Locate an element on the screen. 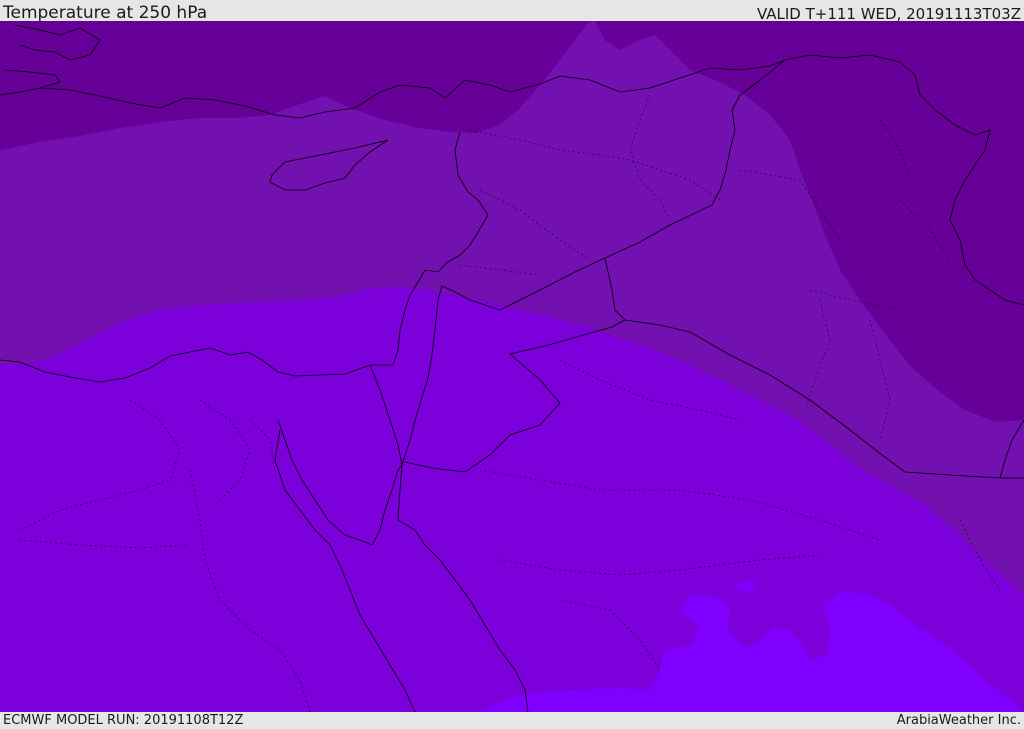 Image resolution: width=1024 pixels, height=729 pixels. credit: ArabiaWeather Inc. is located at coordinates (958, 720).